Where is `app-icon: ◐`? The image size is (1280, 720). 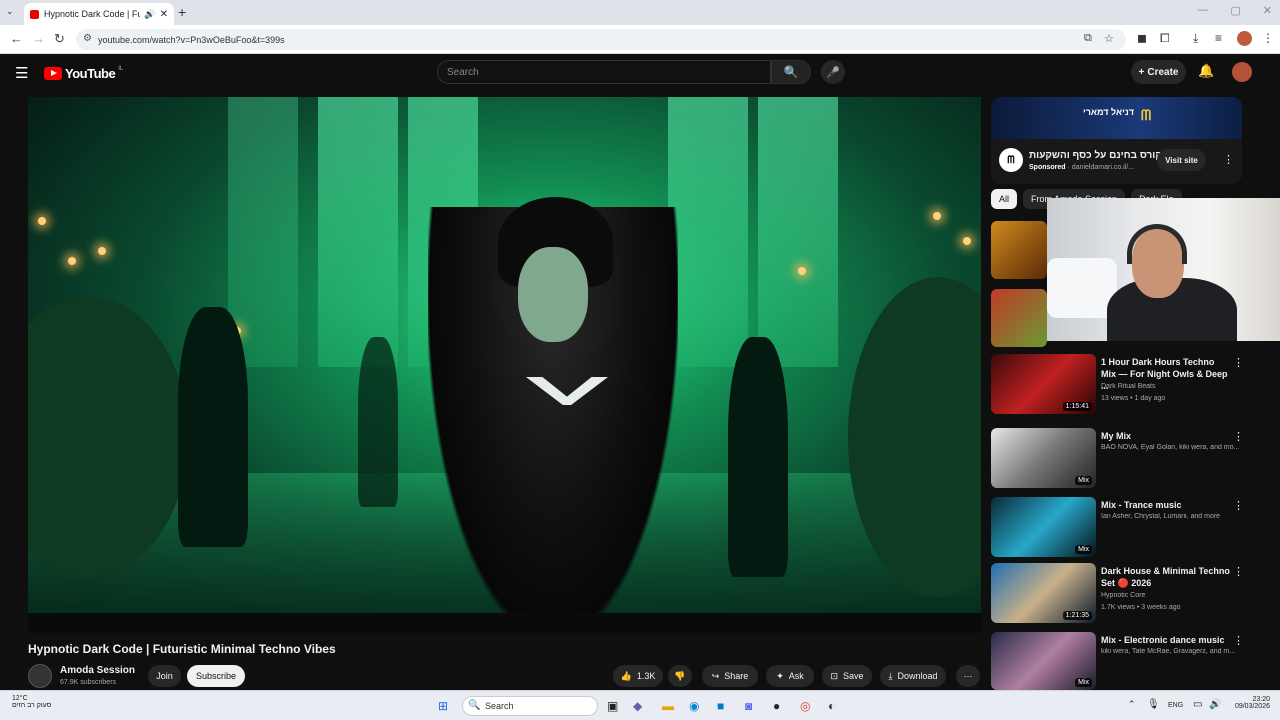
app-icon: ◐ is located at coordinates (831, 706).